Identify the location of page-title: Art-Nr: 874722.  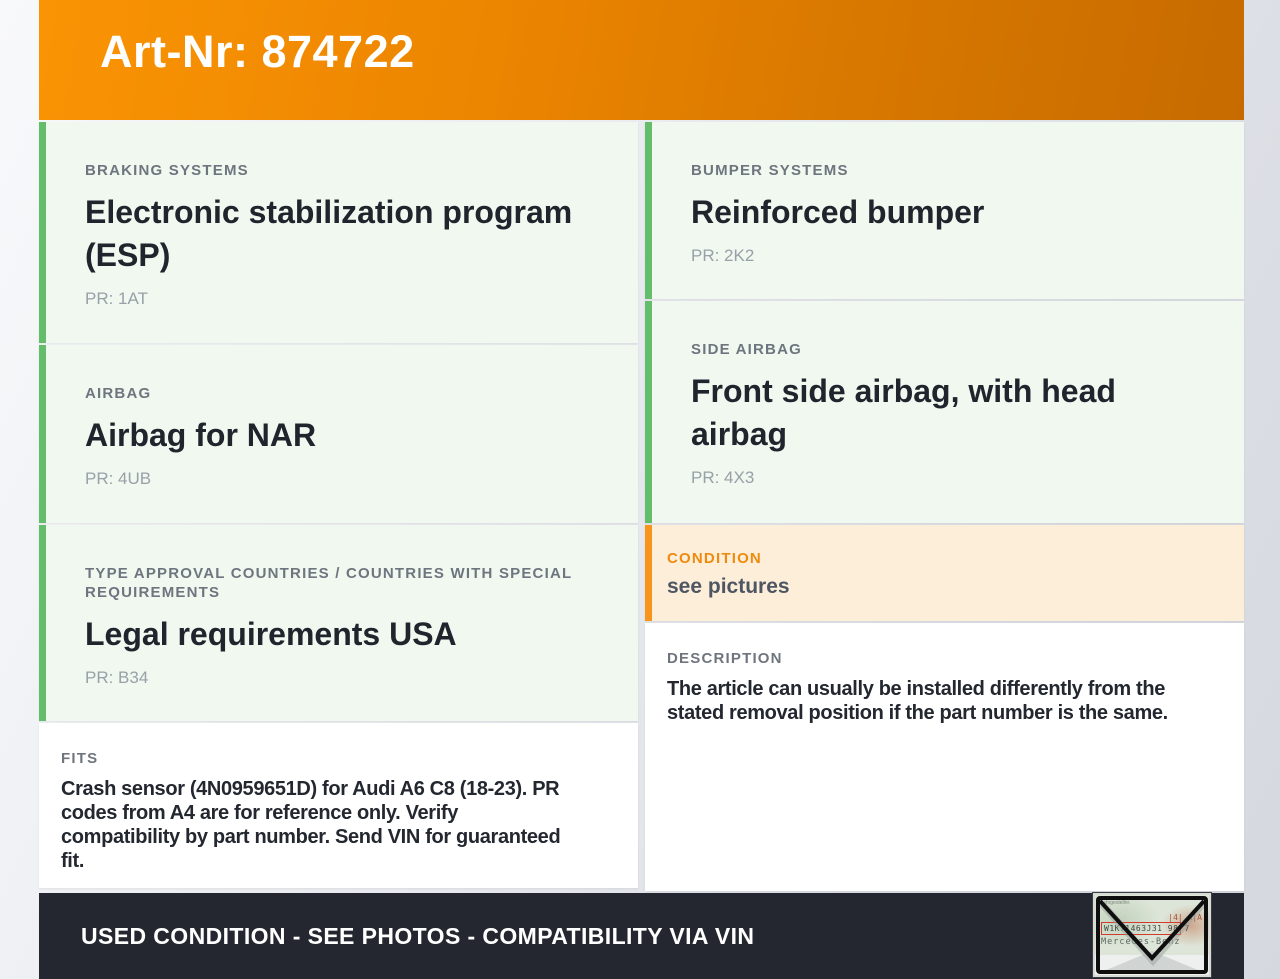
(257, 51).